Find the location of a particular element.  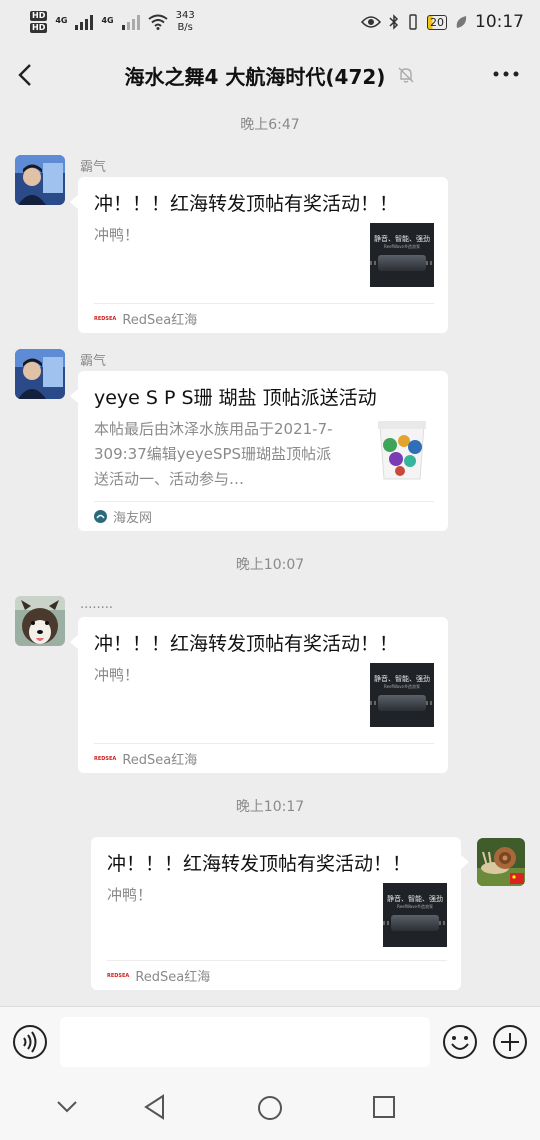

card-thumbnail is located at coordinates (402, 449).